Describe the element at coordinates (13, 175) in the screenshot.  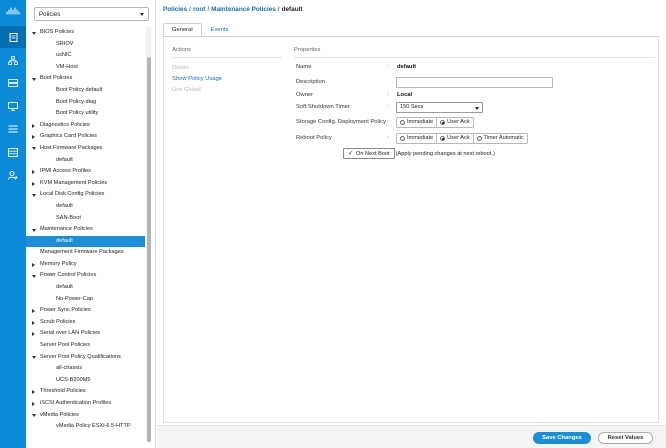
I see `admin-user-icon` at that location.